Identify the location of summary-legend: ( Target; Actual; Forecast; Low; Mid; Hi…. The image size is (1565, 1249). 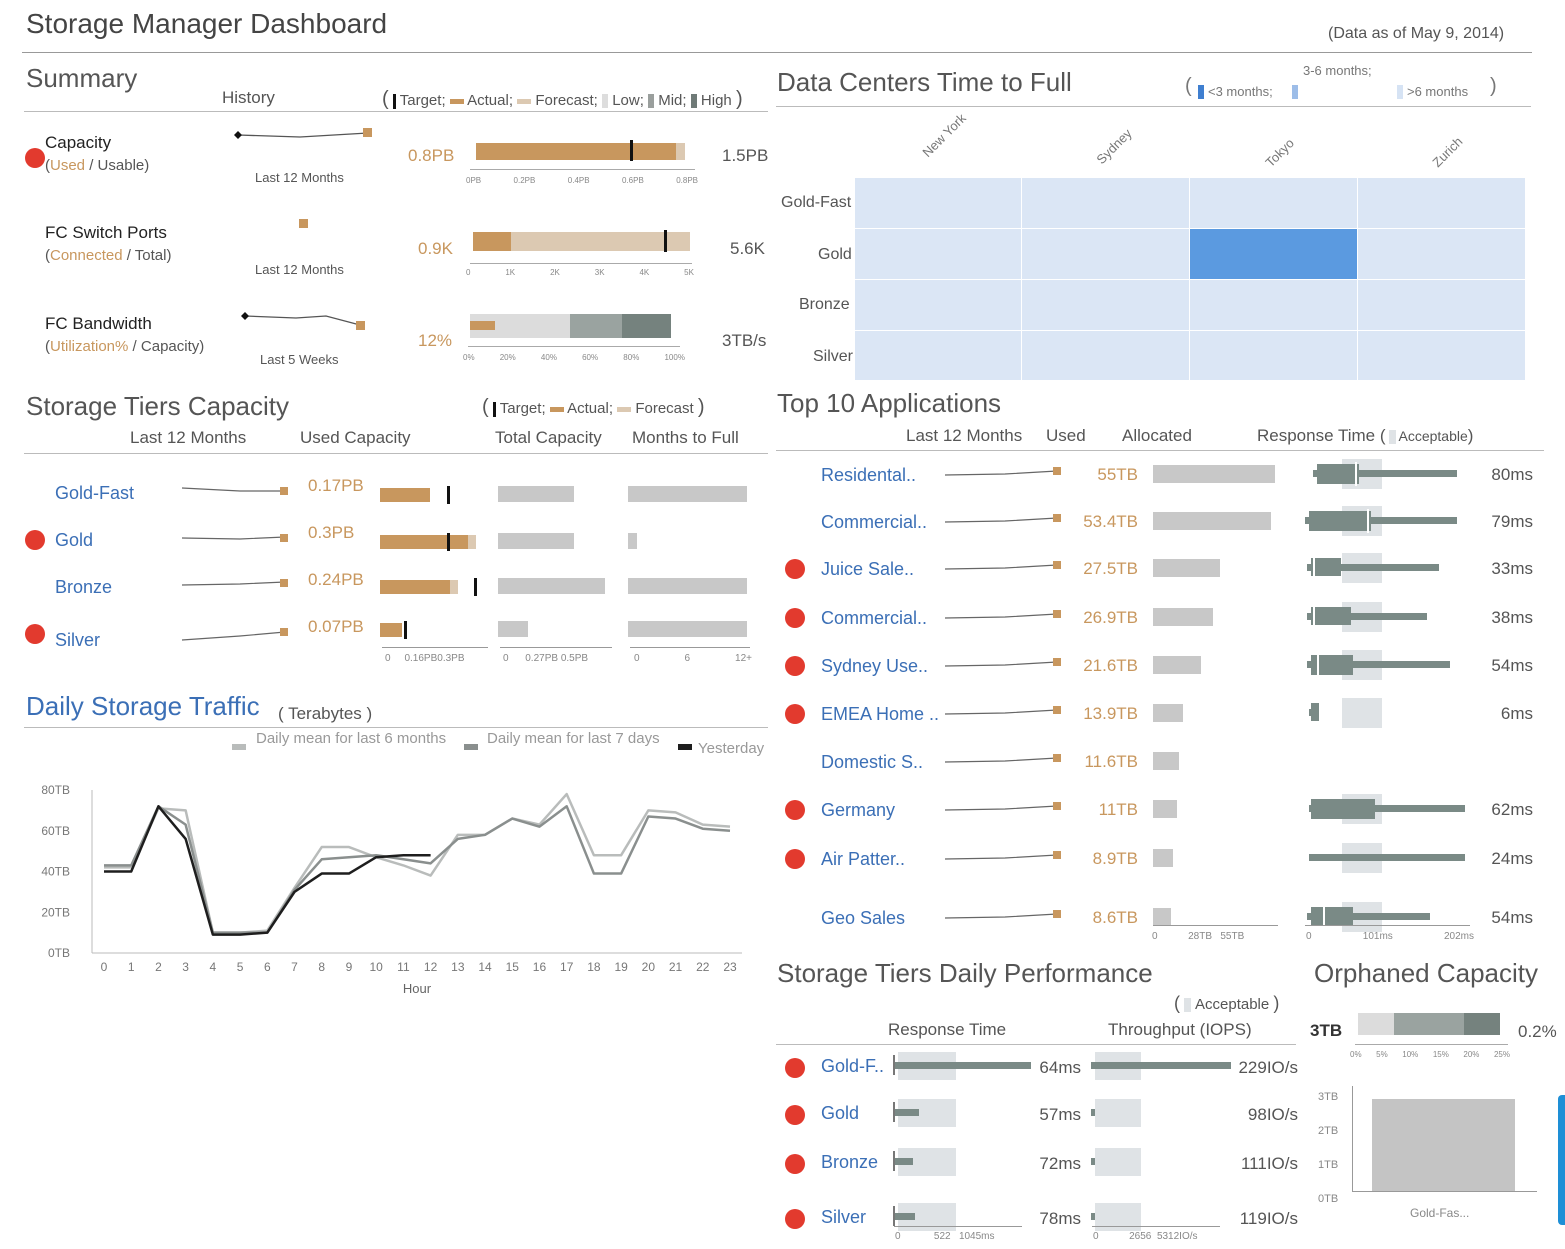
(562, 99).